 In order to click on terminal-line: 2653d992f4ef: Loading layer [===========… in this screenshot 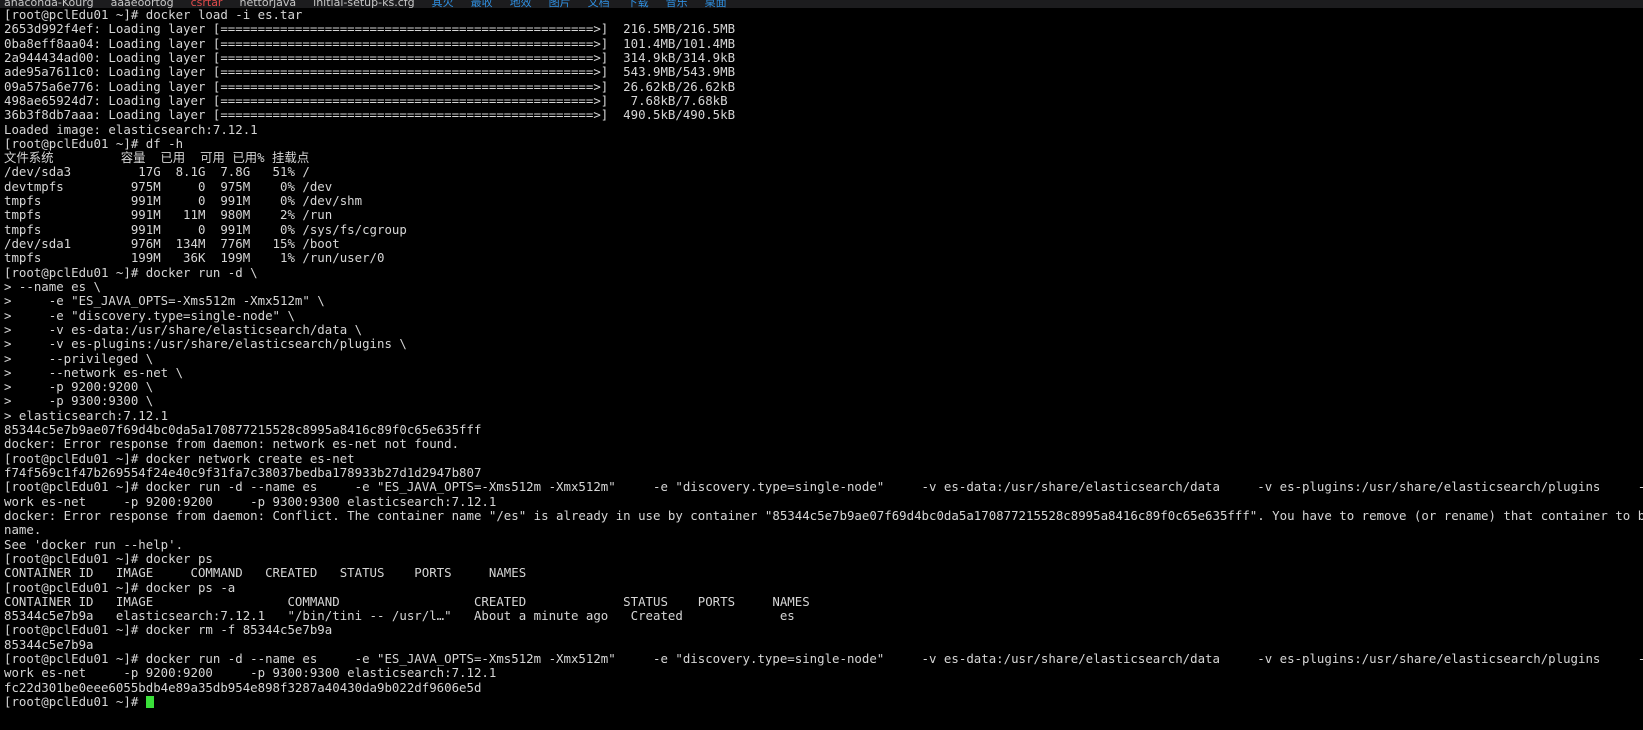, I will do `click(370, 29)`.